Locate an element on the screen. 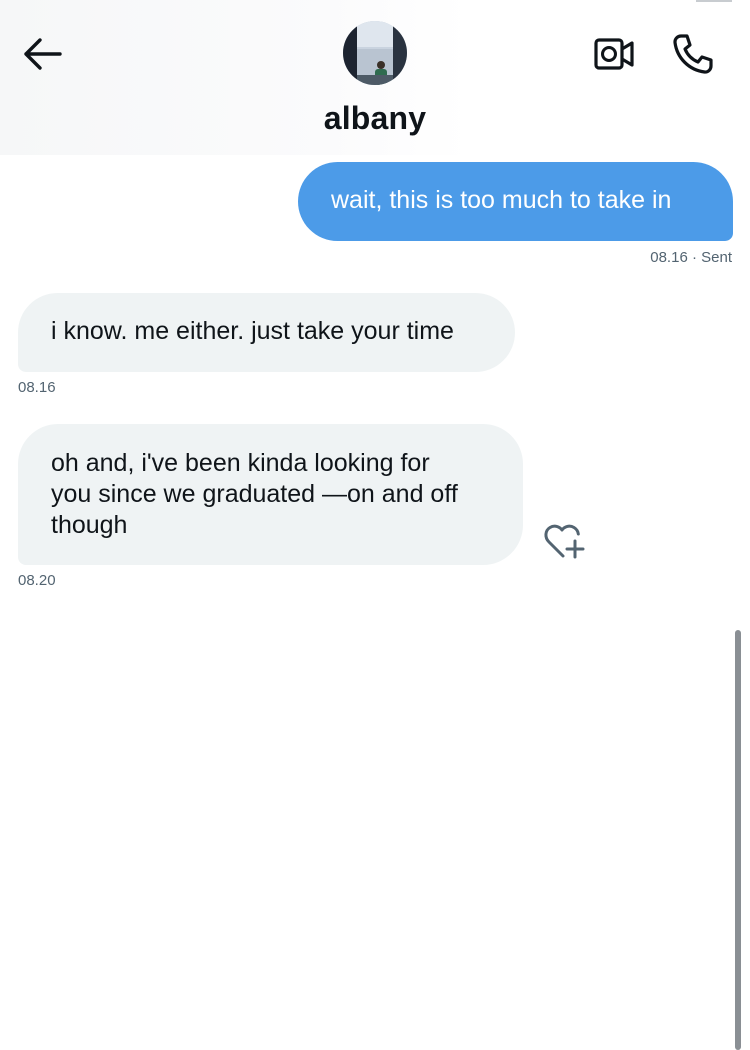  voice-call-button is located at coordinates (693, 54).